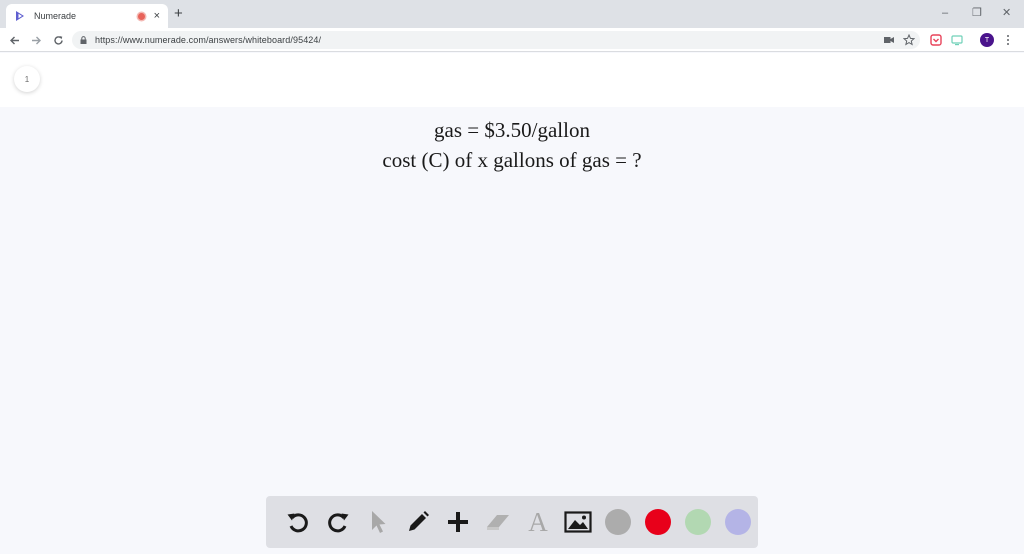  Describe the element at coordinates (987, 40) in the screenshot. I see `profile-avatar: T` at that location.